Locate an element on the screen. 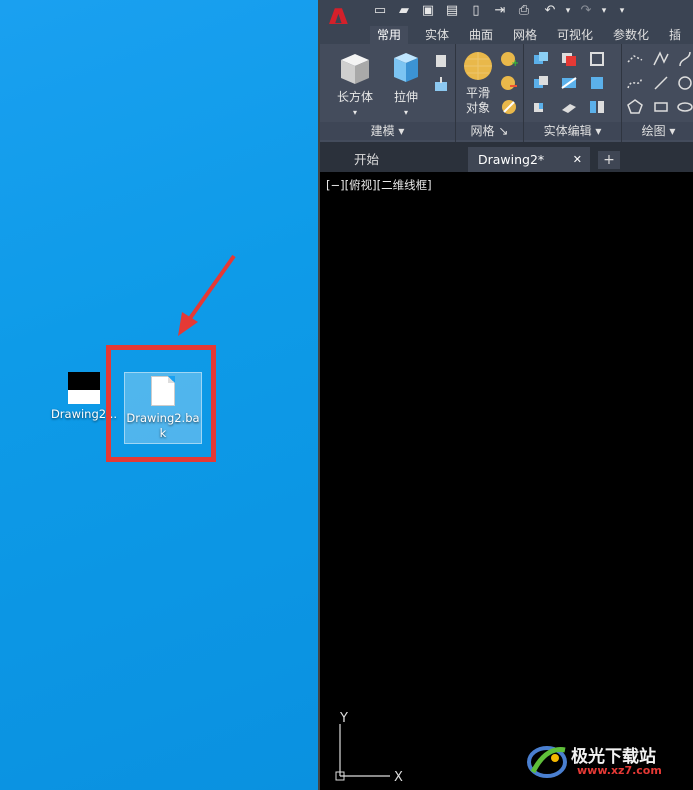 The image size is (693, 790). panel-mesh: 平滑 对象 + 网格 ↘ is located at coordinates (490, 93).